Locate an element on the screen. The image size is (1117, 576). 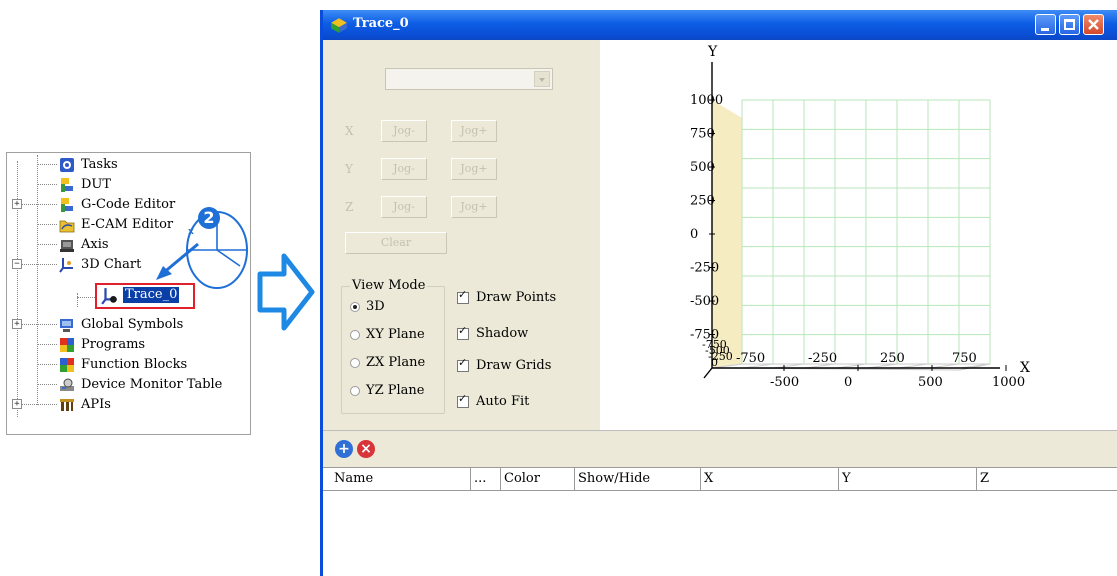
chevron-down-icon is located at coordinates (542, 79).